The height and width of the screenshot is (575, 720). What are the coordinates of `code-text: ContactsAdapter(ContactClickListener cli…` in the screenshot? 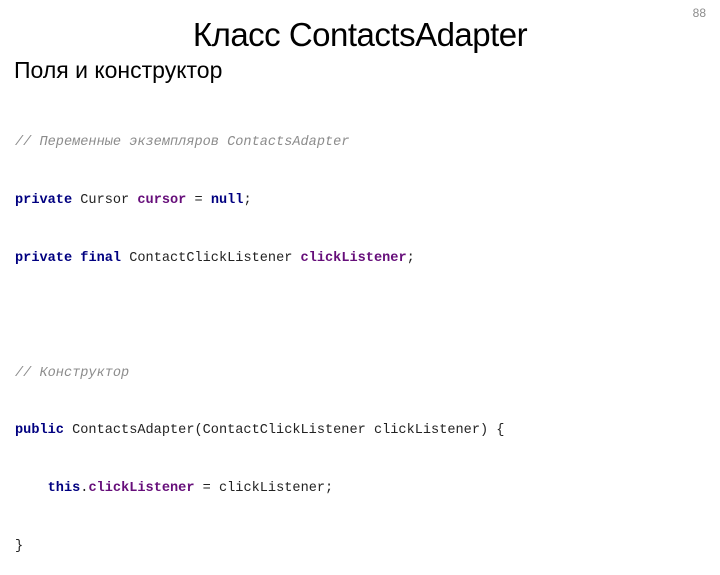 It's located at (284, 431).